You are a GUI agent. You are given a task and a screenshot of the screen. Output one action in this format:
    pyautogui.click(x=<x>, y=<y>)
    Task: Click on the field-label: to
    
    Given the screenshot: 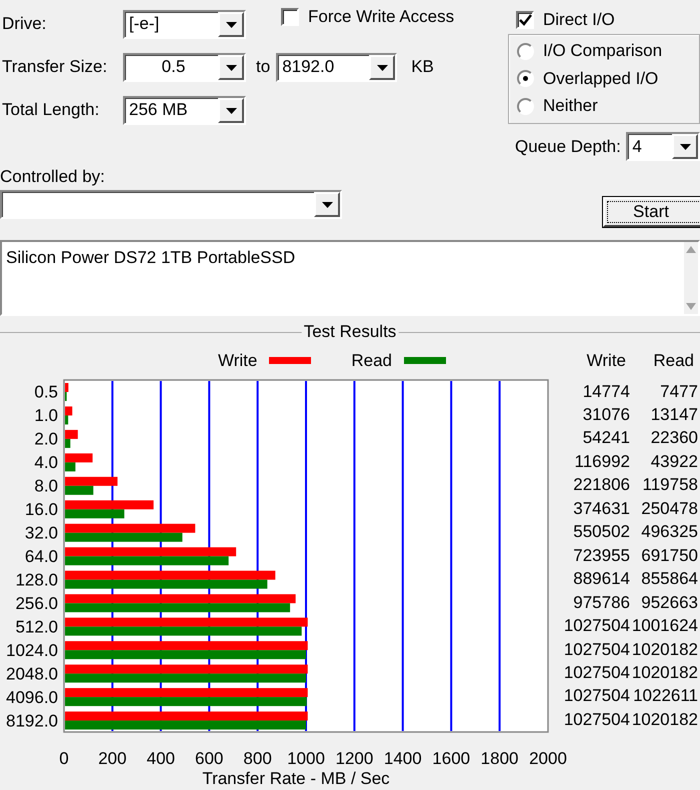 What is the action you would take?
    pyautogui.click(x=263, y=67)
    